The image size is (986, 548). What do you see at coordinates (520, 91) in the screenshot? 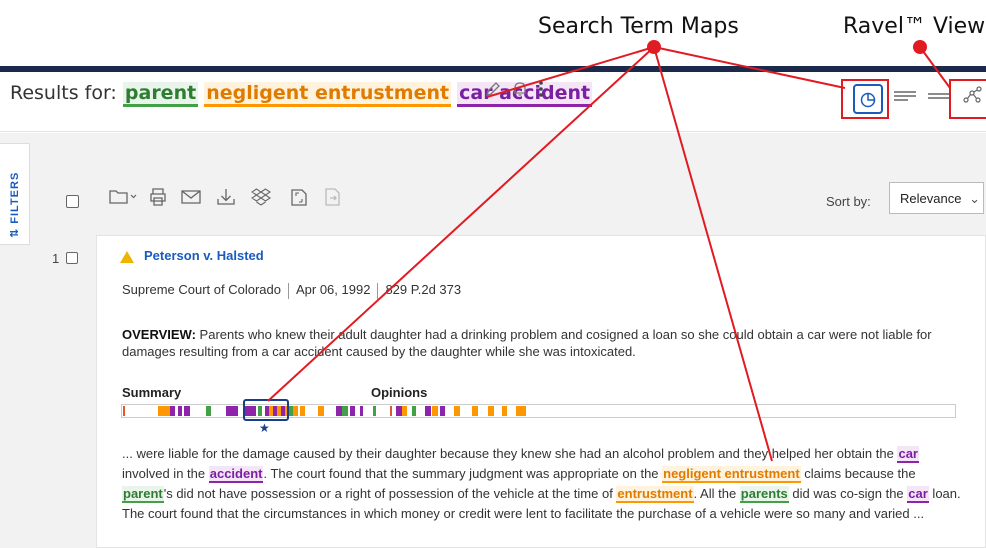
I see `bell-icon` at bounding box center [520, 91].